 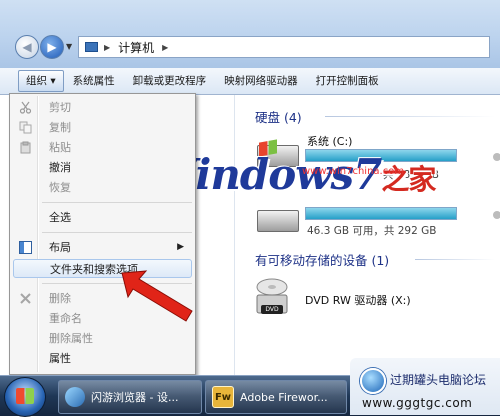 I want to click on organize-button: 组织 ▾, so click(x=41, y=81).